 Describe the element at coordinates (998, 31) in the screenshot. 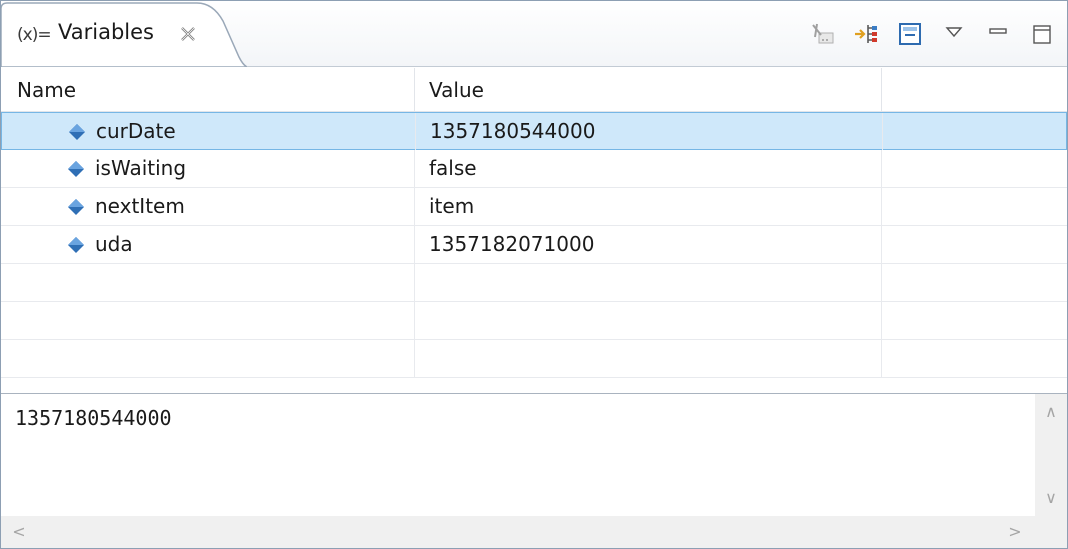

I see `minimize-icon` at that location.